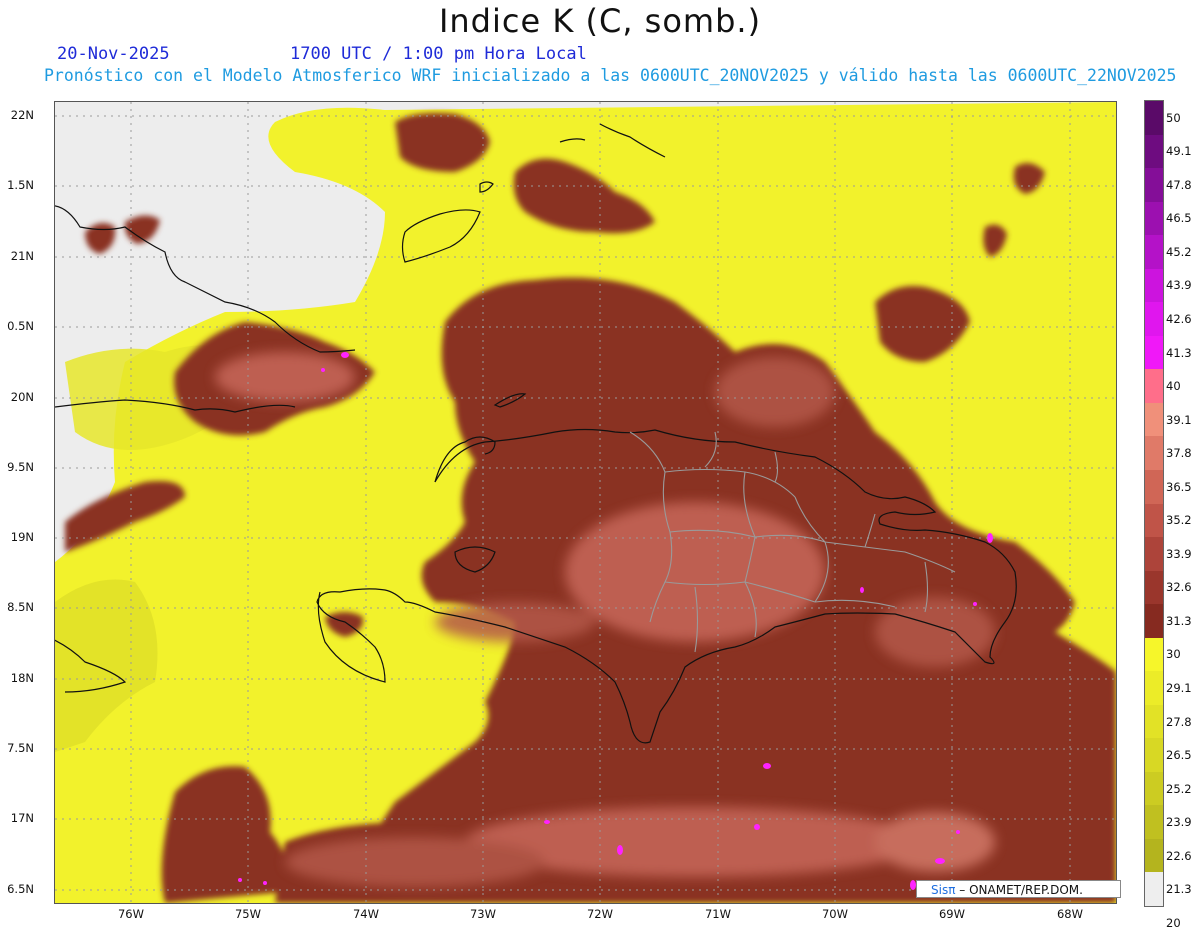 The height and width of the screenshot is (930, 1200). I want to click on lon-label-76w: 76W, so click(131, 914).